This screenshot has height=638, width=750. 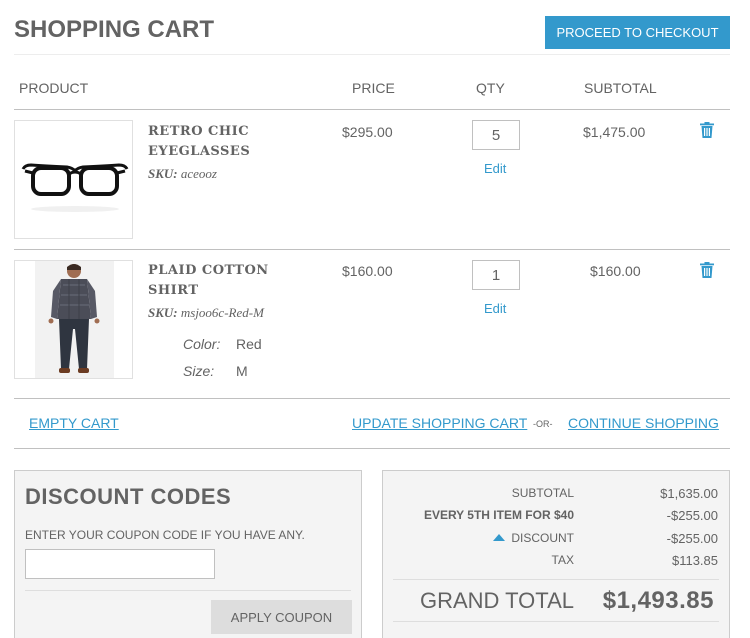 I want to click on item-price: $295.00, so click(x=367, y=132).